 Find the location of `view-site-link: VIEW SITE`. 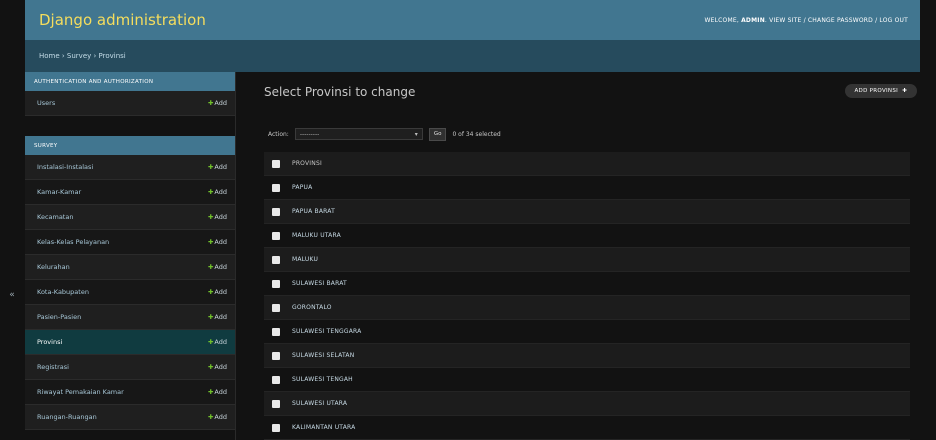

view-site-link: VIEW SITE is located at coordinates (785, 20).